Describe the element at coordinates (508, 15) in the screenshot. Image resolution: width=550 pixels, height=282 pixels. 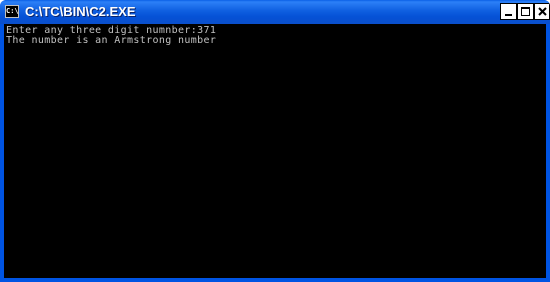
I see `minimize-icon` at that location.